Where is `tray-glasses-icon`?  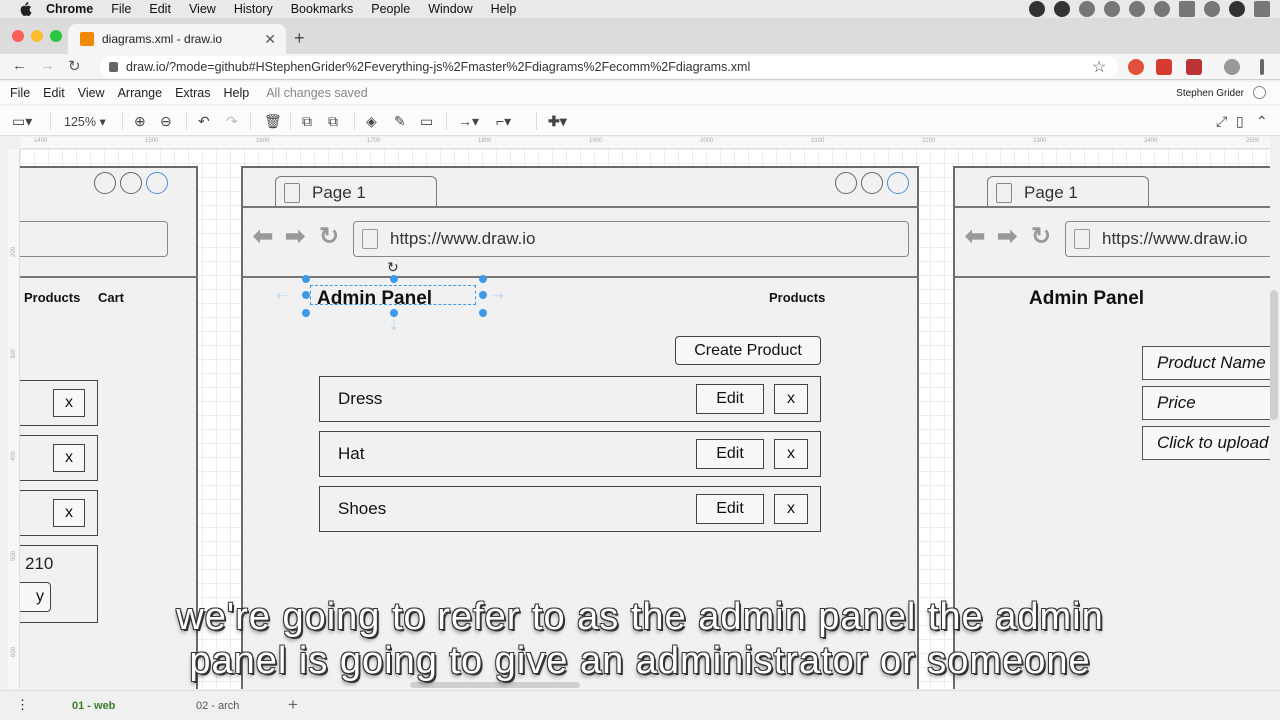
tray-glasses-icon is located at coordinates (1112, 9).